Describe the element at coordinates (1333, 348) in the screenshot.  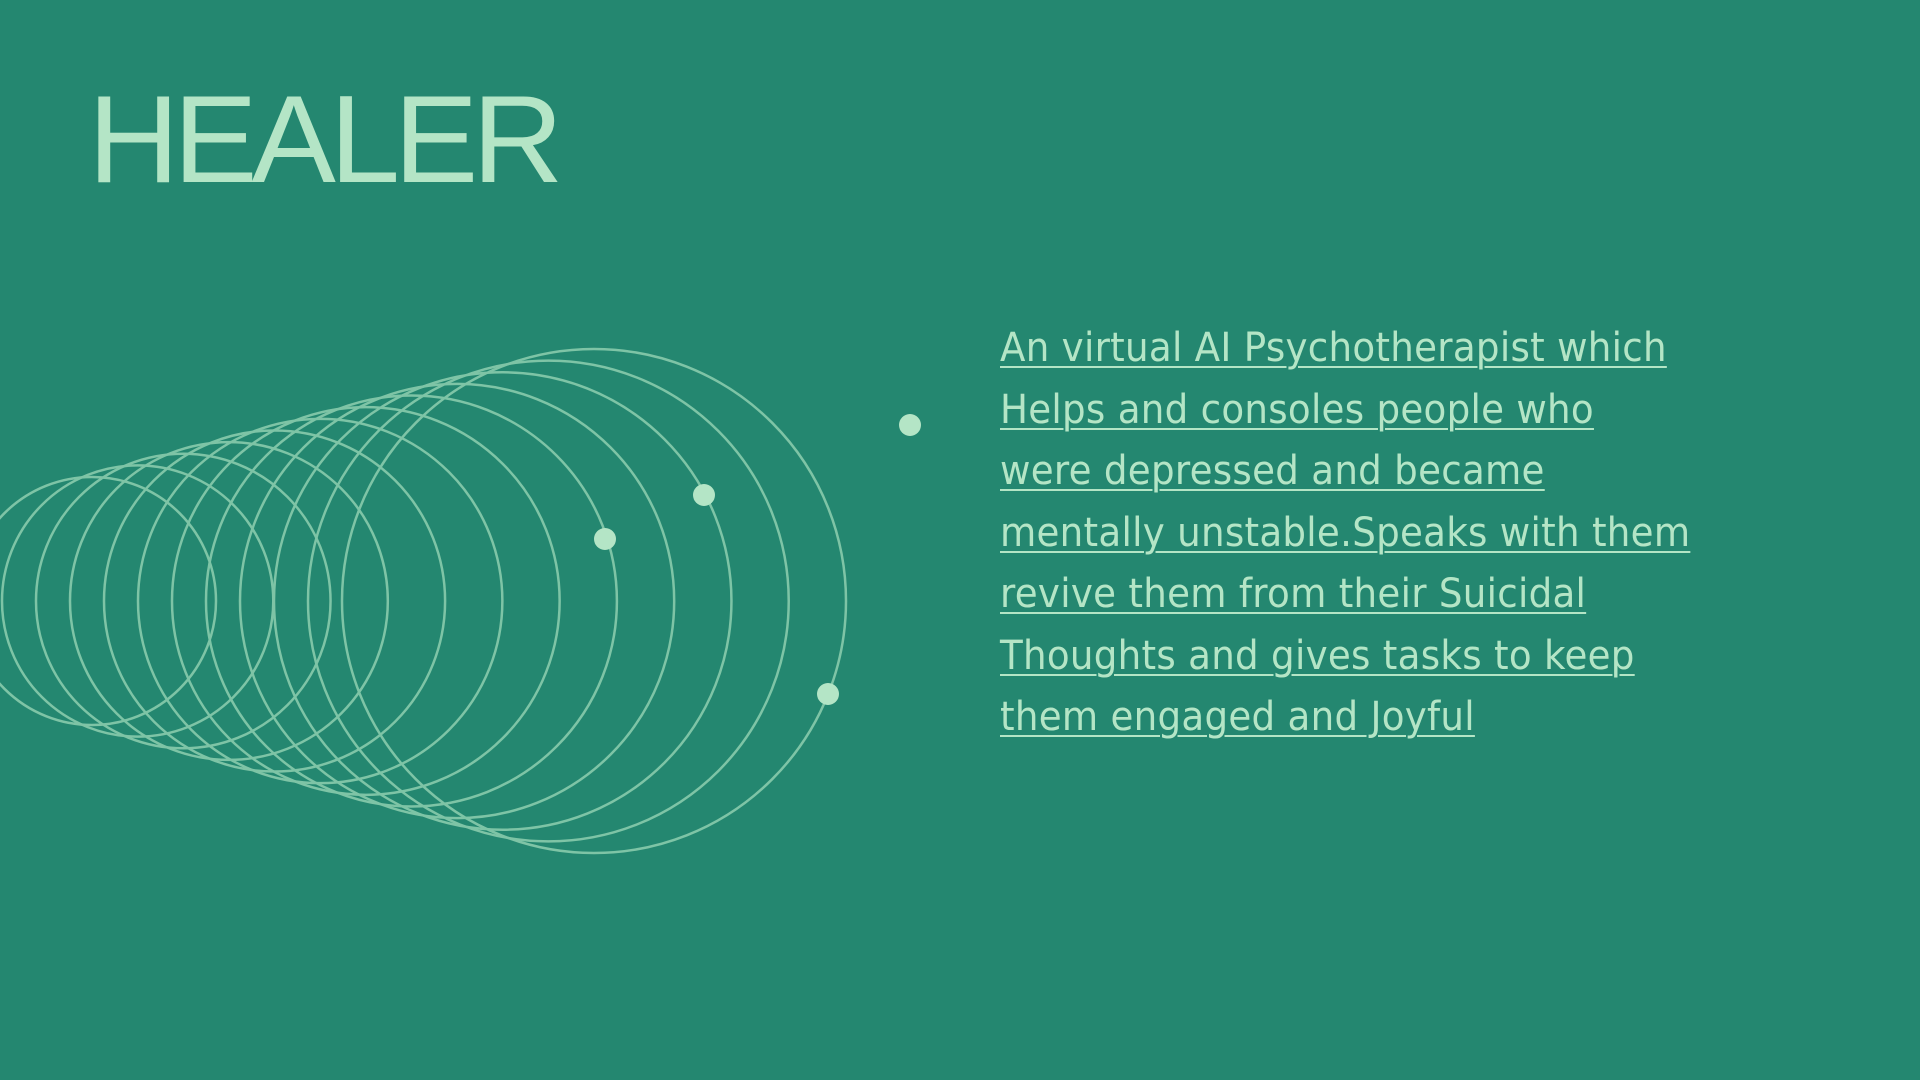
I see `description-line: An virtual AI Psychotherapist which` at that location.